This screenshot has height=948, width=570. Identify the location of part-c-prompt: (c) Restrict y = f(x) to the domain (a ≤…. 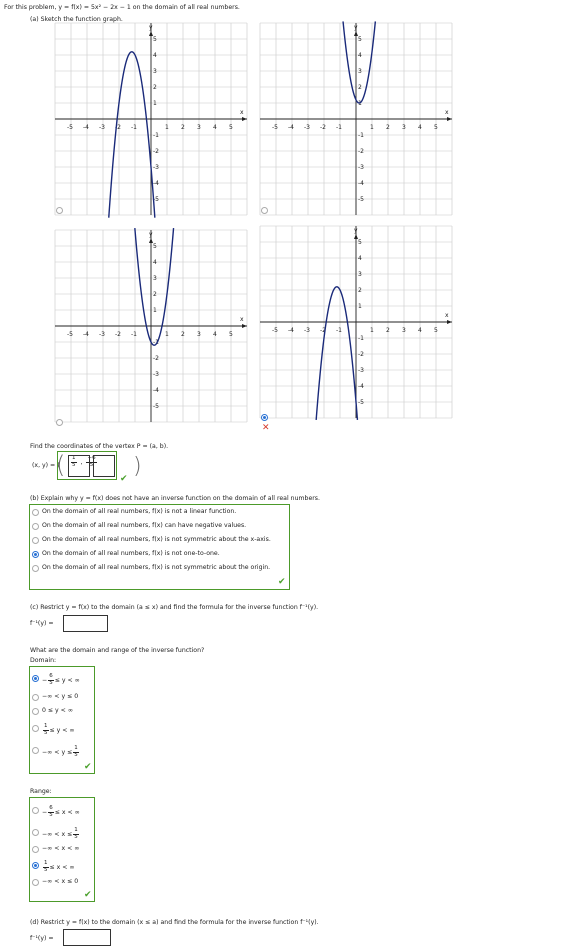
(174, 607).